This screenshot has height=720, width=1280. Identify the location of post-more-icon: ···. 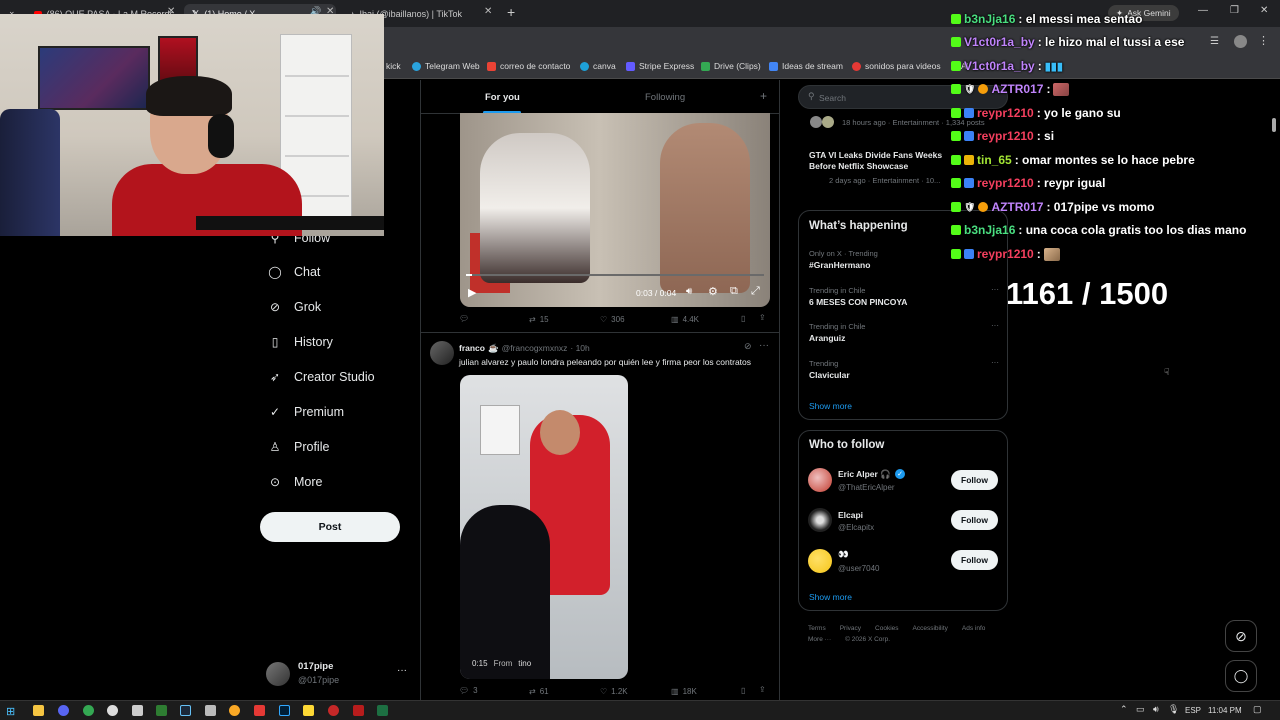
(764, 345).